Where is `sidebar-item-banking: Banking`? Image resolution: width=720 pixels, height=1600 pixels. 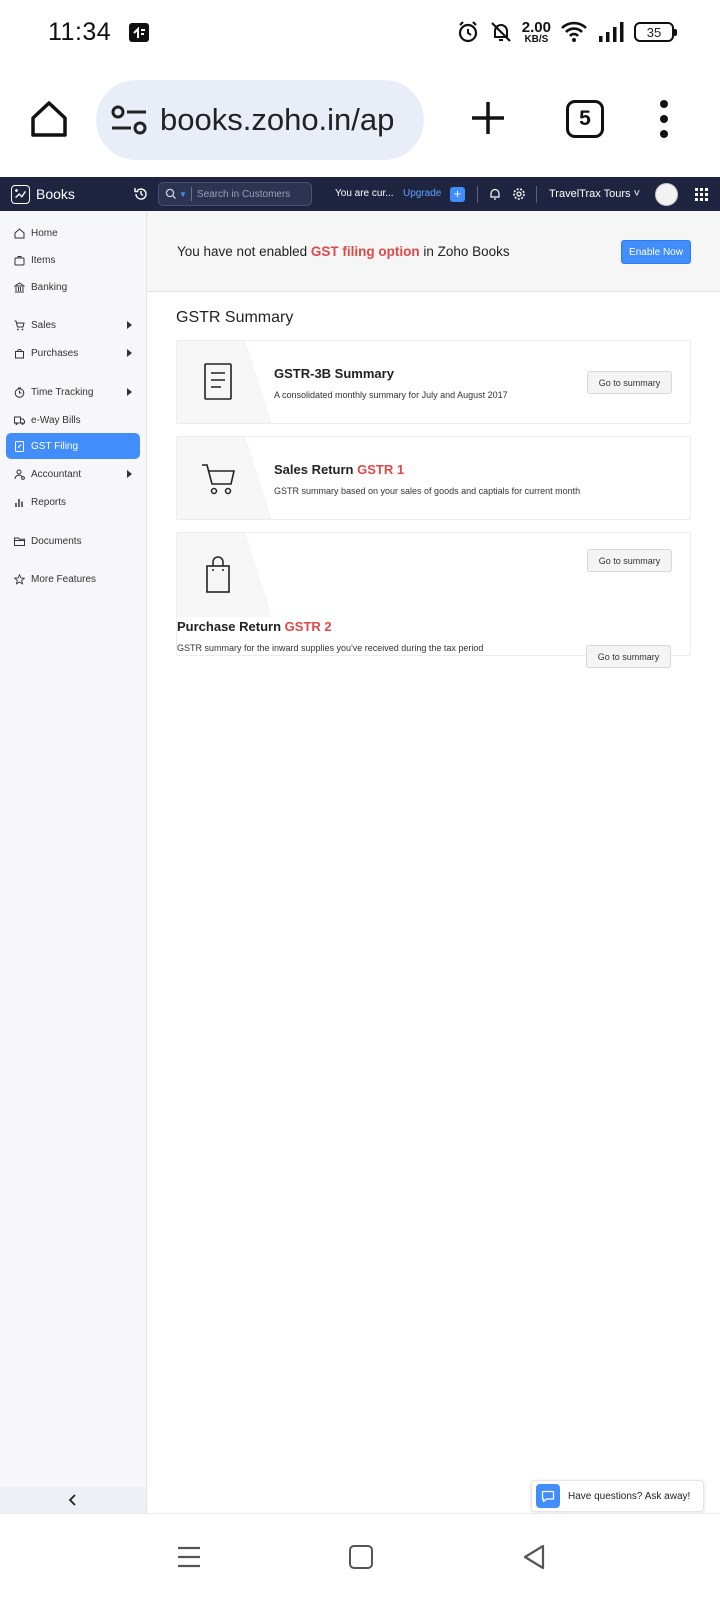 sidebar-item-banking: Banking is located at coordinates (73, 287).